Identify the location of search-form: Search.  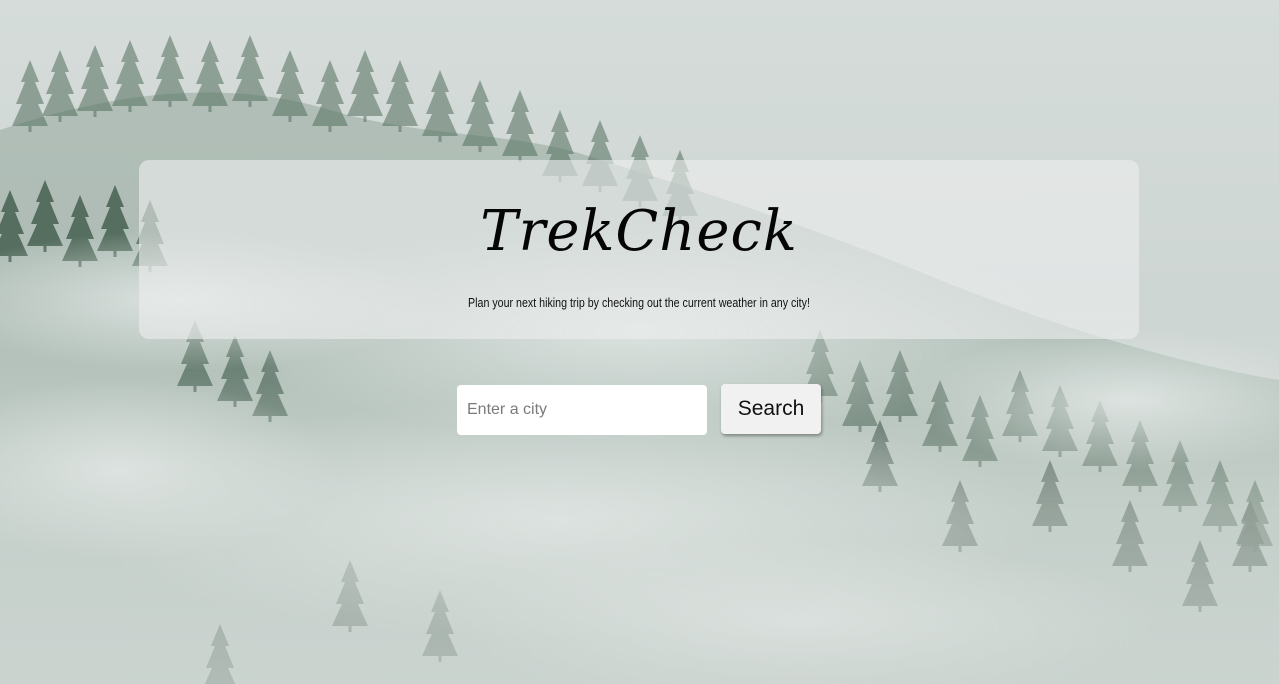
(639, 410).